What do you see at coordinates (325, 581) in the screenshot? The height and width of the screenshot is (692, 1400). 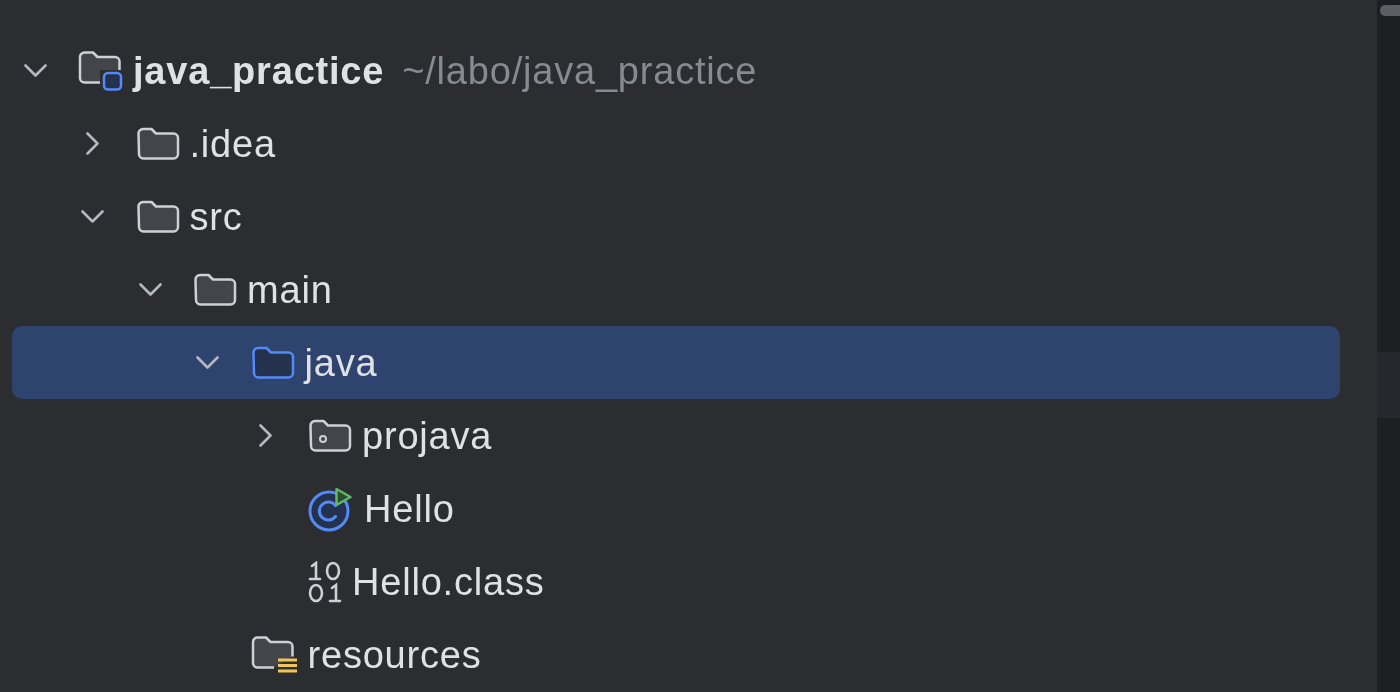 I see `binary-file-icon` at bounding box center [325, 581].